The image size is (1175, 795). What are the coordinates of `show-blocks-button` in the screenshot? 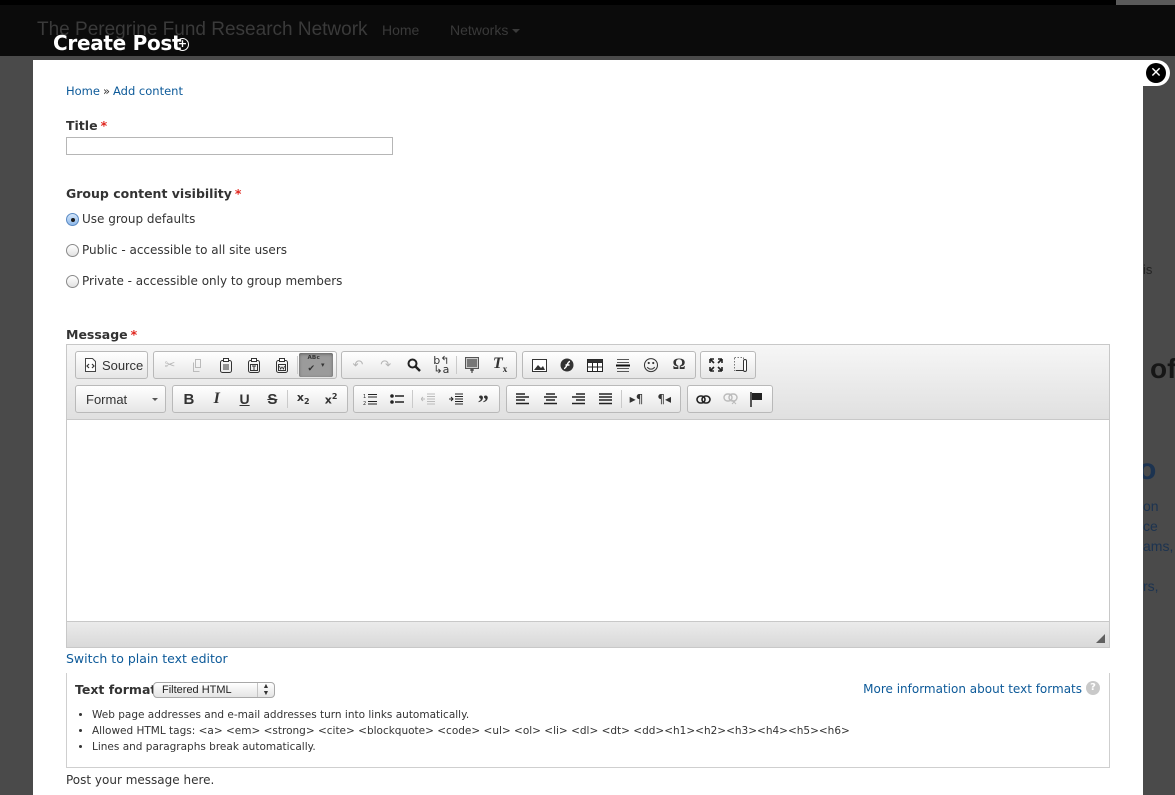 It's located at (740, 365).